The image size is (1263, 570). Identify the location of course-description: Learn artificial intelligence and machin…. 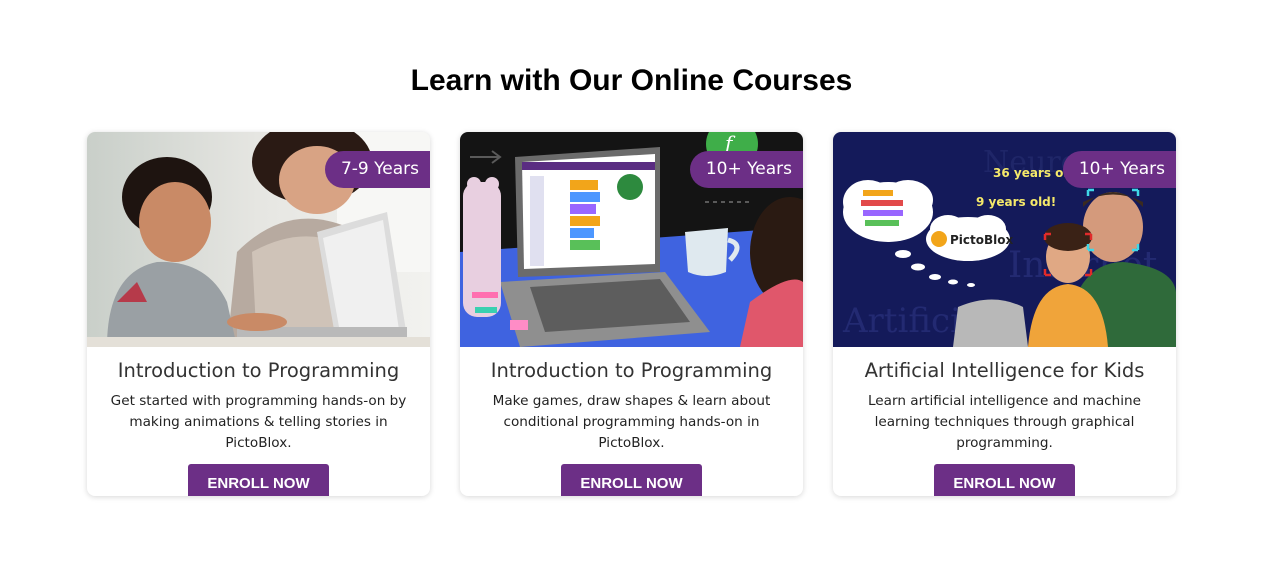
(1004, 422).